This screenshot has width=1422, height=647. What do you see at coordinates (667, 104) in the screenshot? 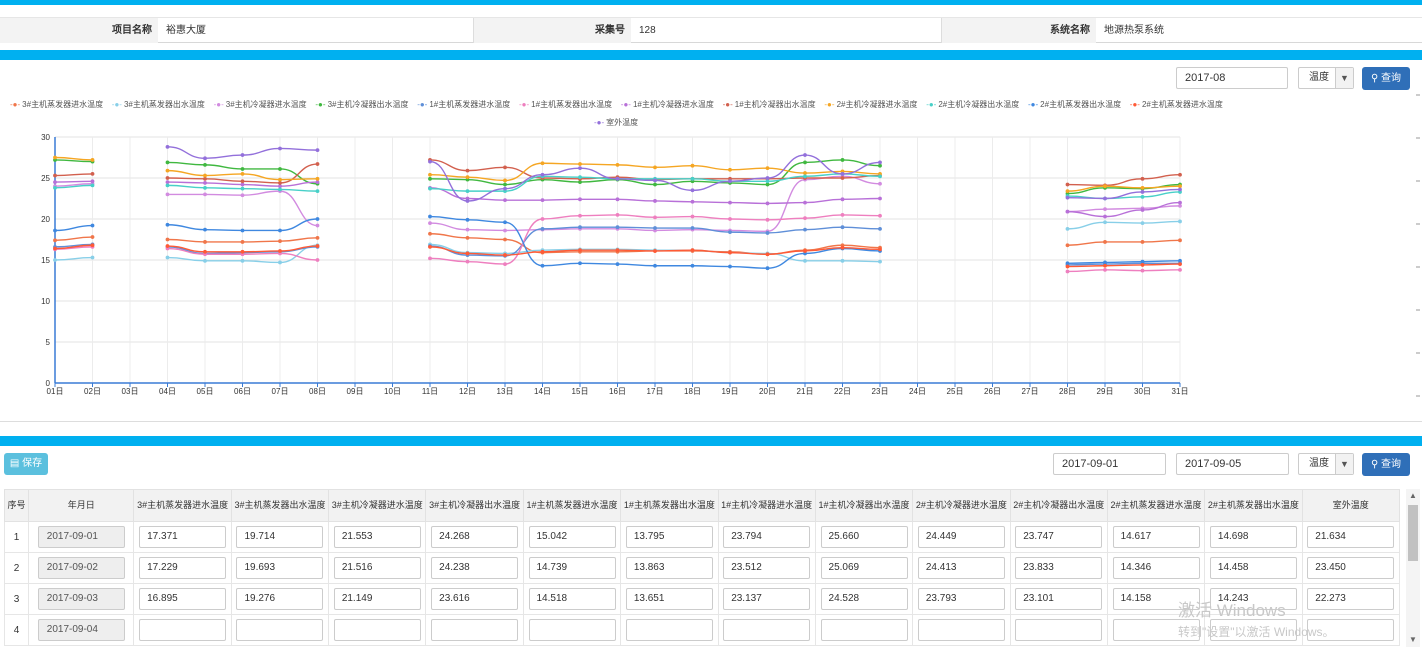
I see `legend-item: -●- 1#主机冷凝器进水温度` at bounding box center [667, 104].